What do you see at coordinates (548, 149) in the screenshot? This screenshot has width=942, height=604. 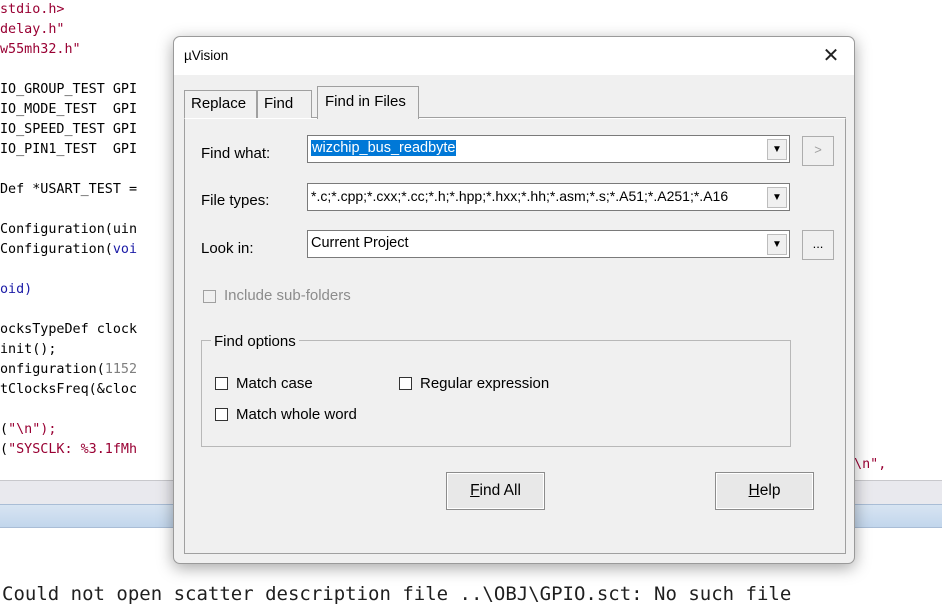 I see `find-what-combobox: wizchip_bus_readbyte ▼` at bounding box center [548, 149].